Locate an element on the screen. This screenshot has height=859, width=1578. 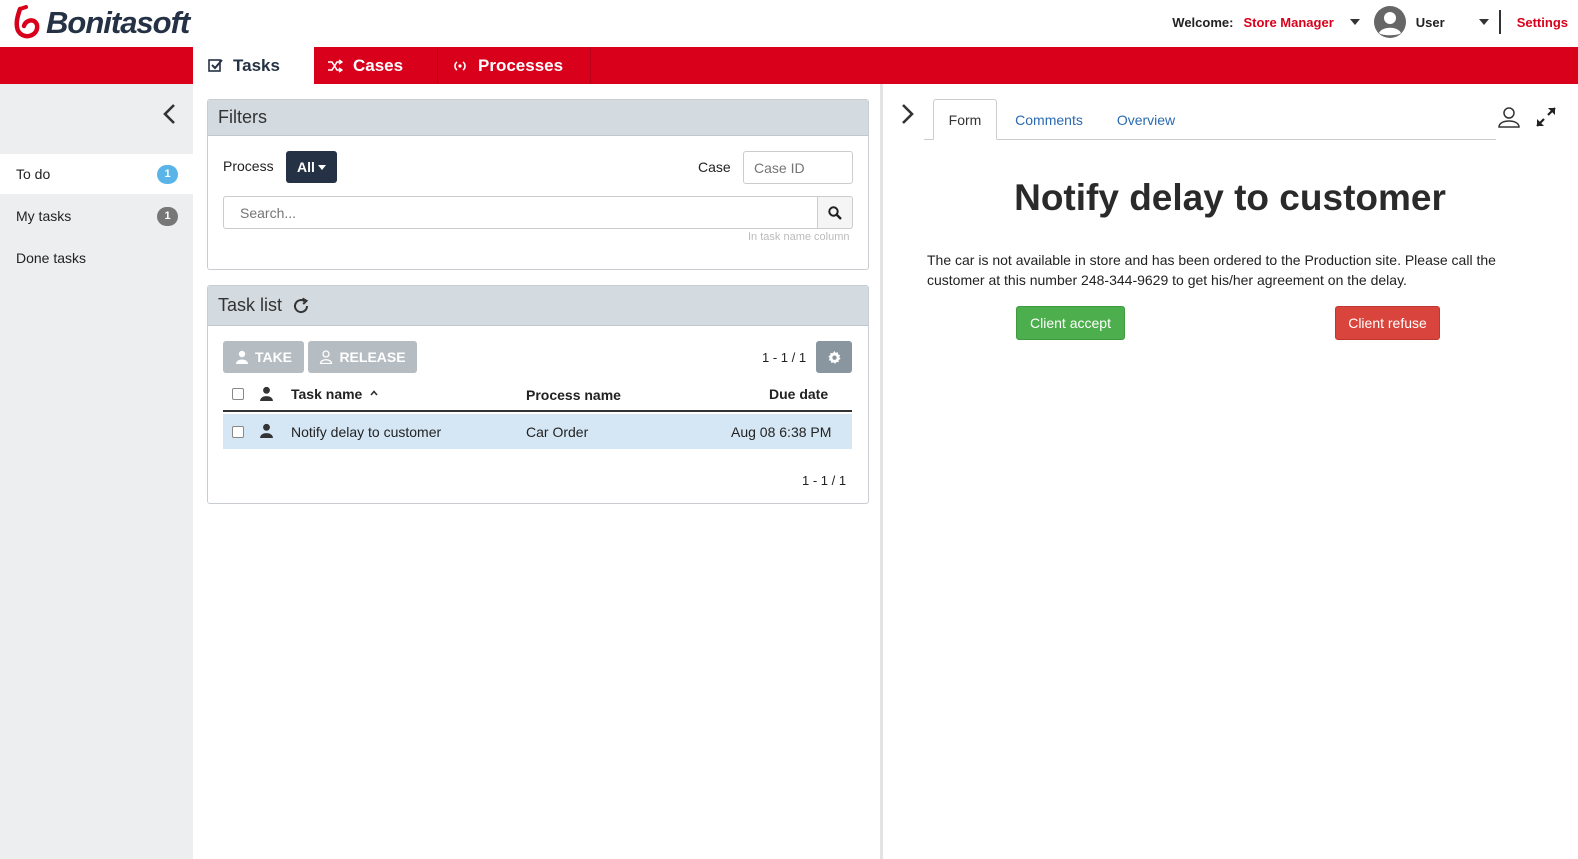
column-header-task-name: Task name is located at coordinates (326, 394).